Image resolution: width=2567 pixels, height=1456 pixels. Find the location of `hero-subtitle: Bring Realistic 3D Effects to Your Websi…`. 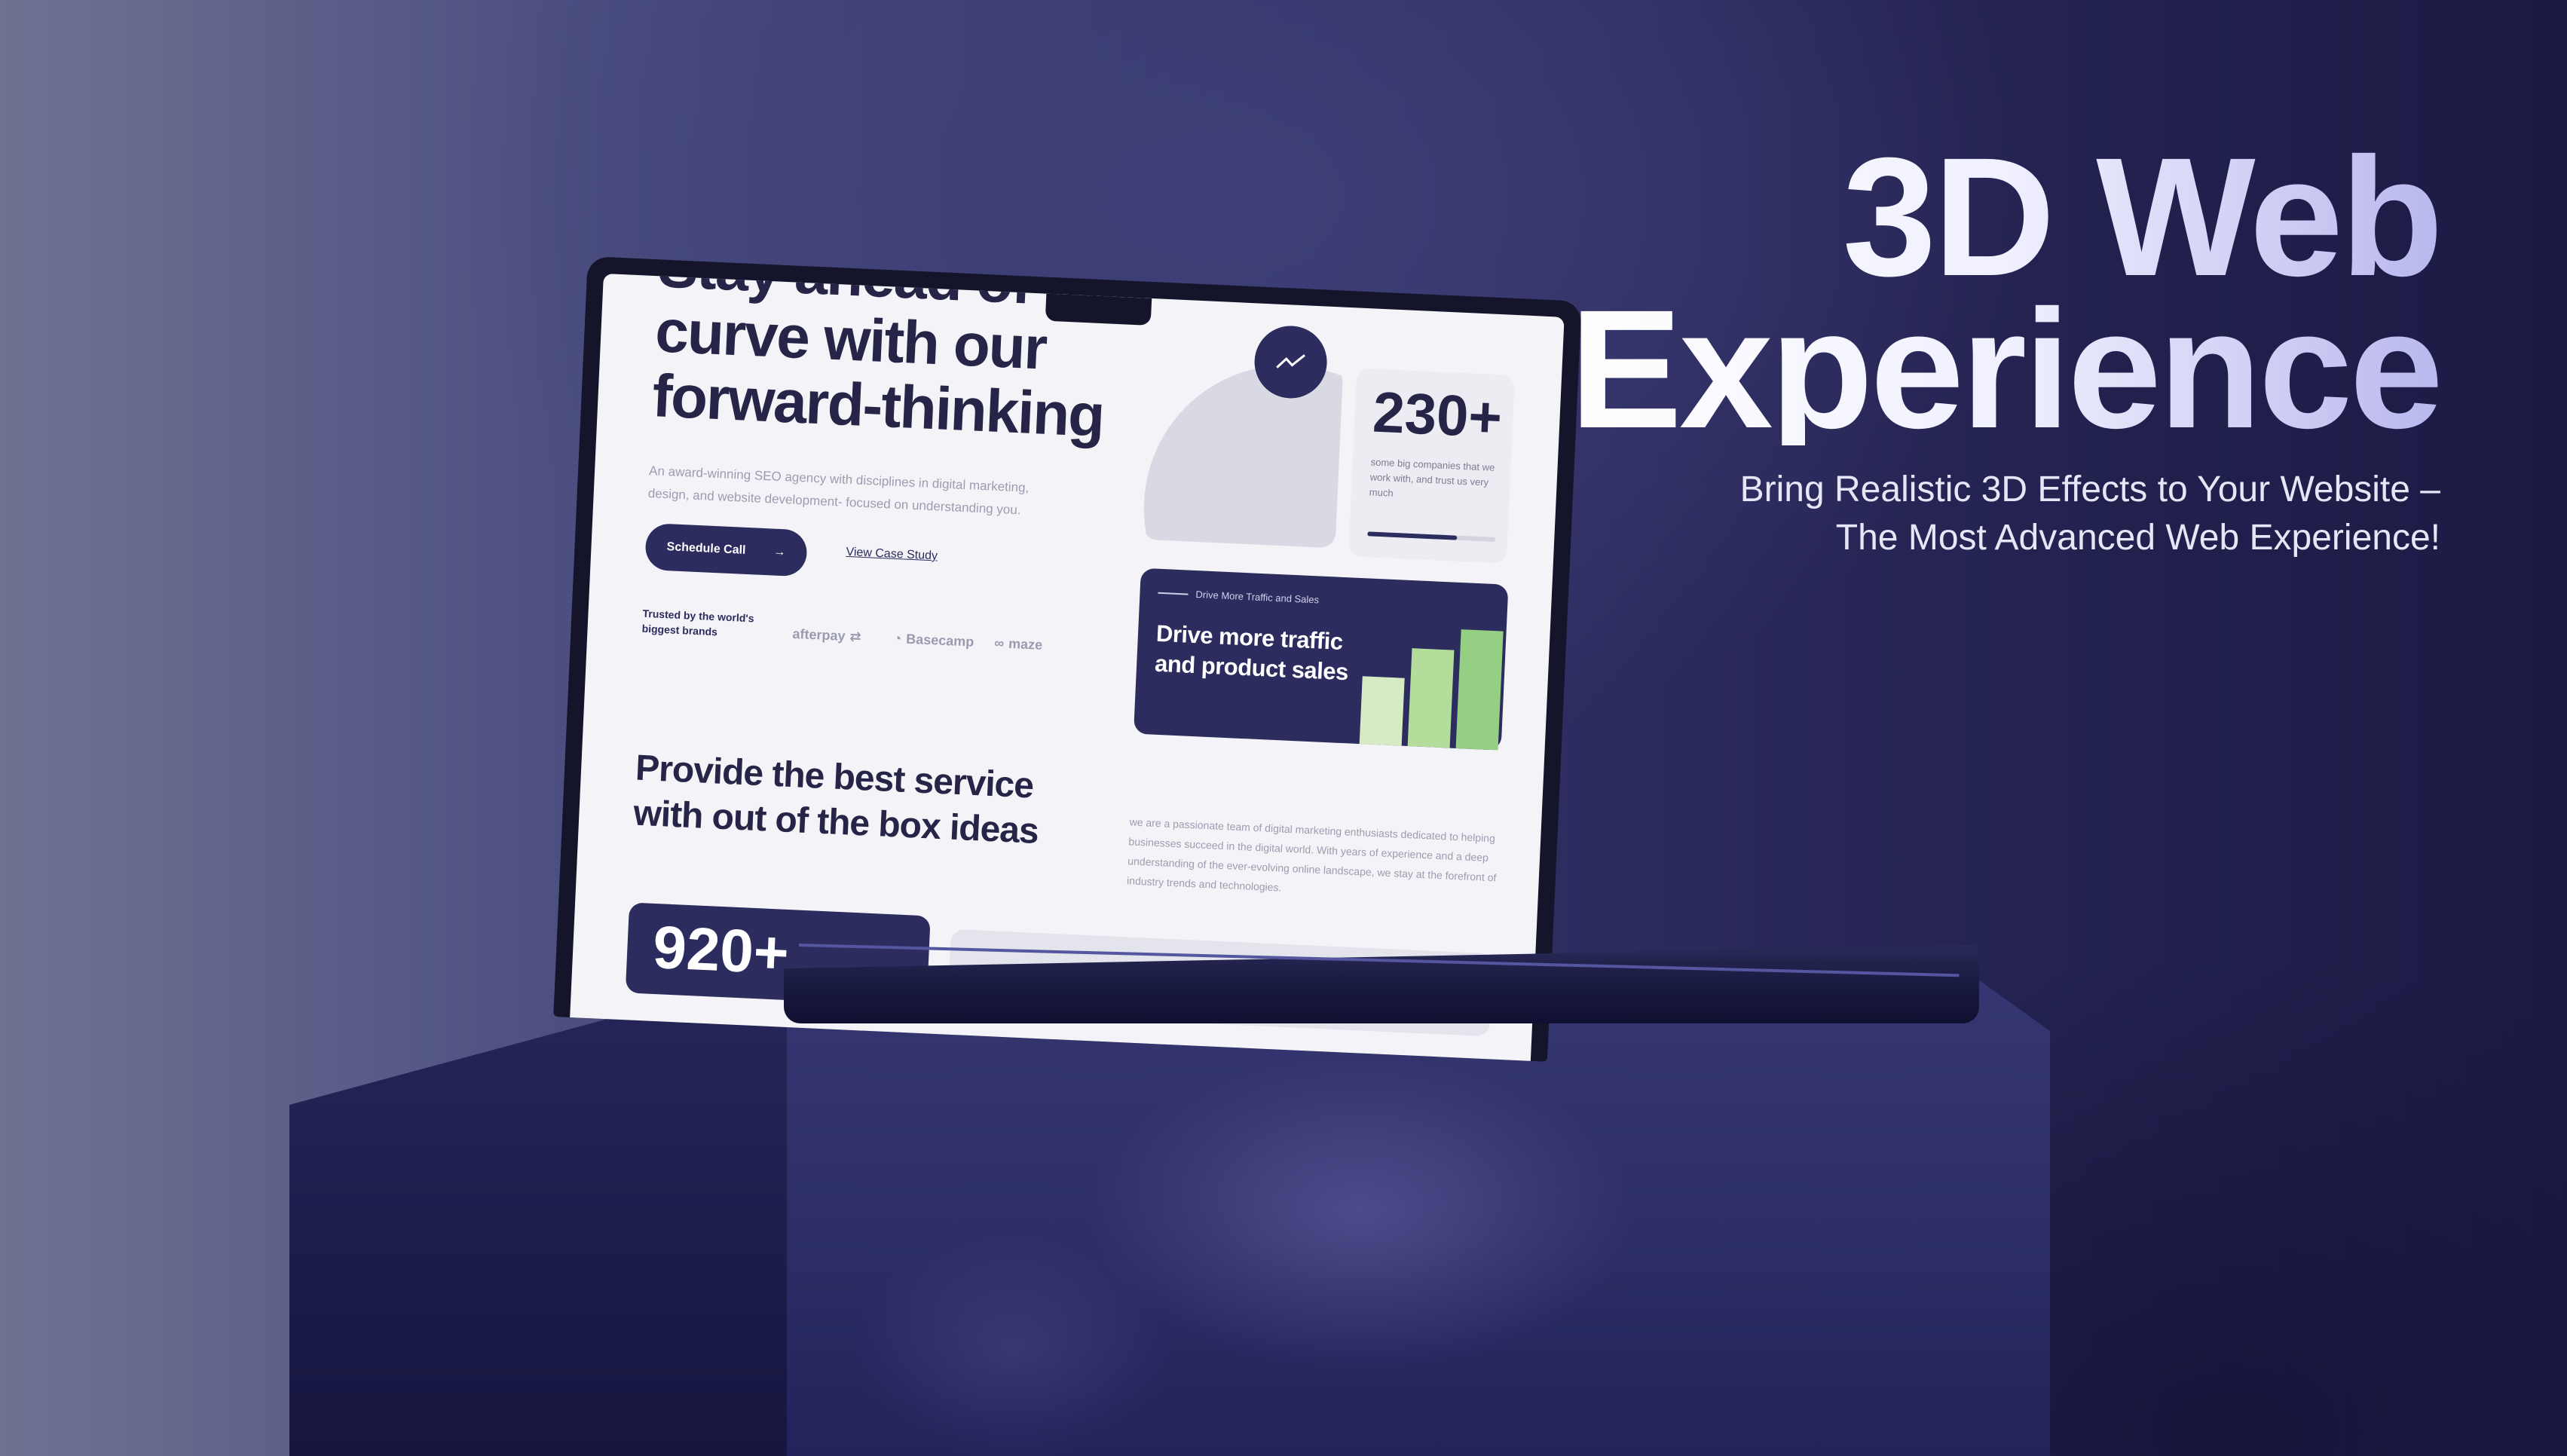

hero-subtitle: Bring Realistic 3D Effects to Your Websi… is located at coordinates (2090, 514).